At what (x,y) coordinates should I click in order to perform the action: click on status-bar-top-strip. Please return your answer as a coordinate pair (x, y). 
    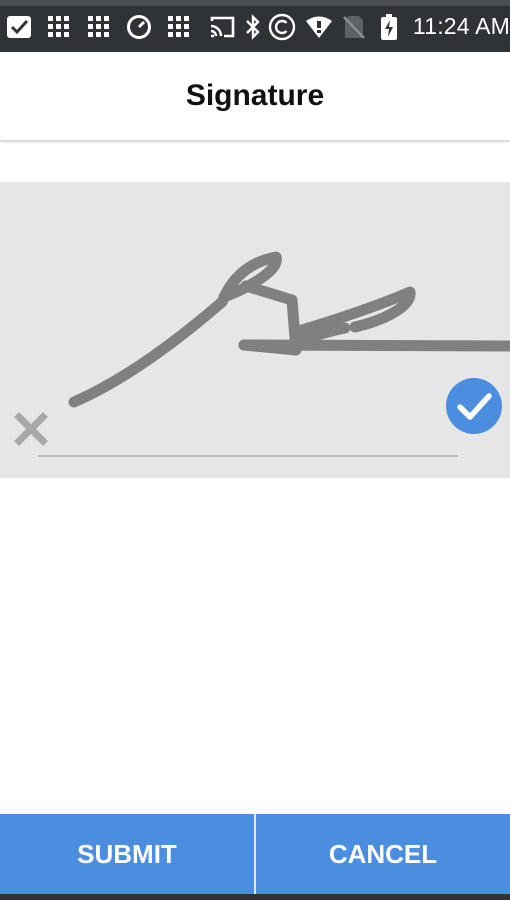
    Looking at the image, I should click on (255, 3).